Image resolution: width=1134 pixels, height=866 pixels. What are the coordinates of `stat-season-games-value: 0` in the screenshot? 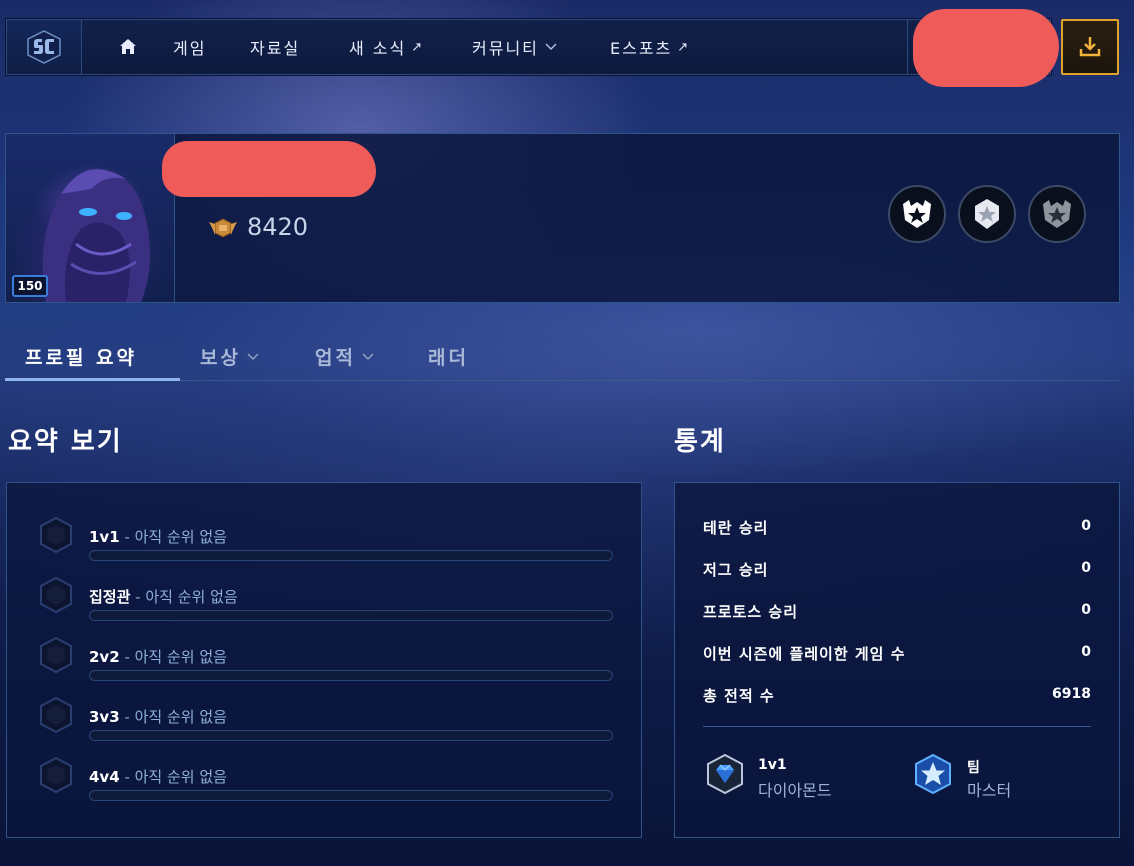 It's located at (1086, 652).